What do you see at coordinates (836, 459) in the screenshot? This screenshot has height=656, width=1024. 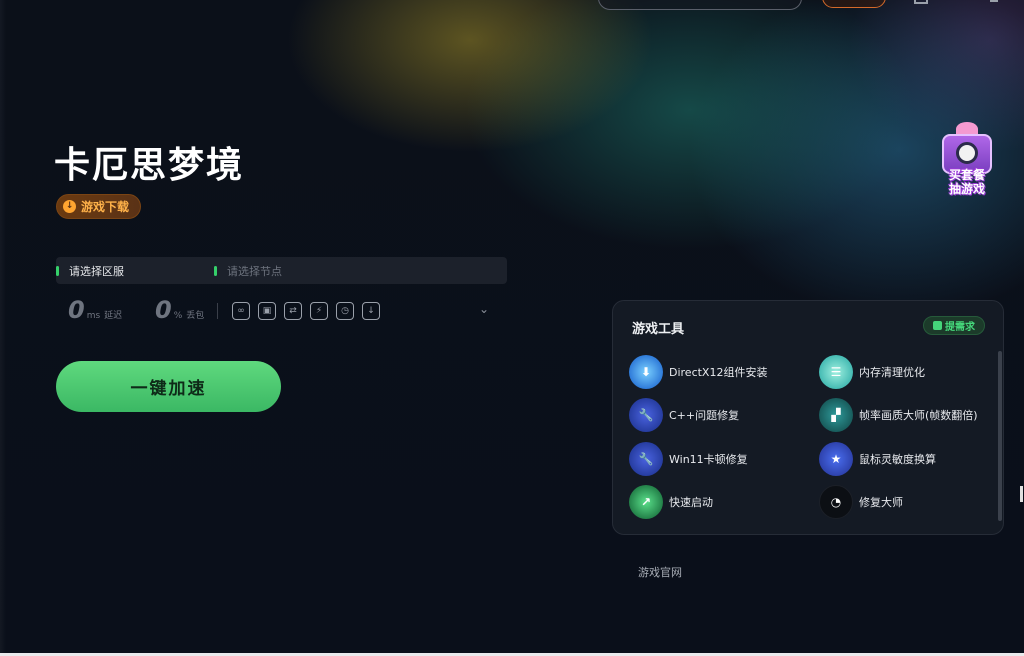 I see `mouse-icon: ★` at bounding box center [836, 459].